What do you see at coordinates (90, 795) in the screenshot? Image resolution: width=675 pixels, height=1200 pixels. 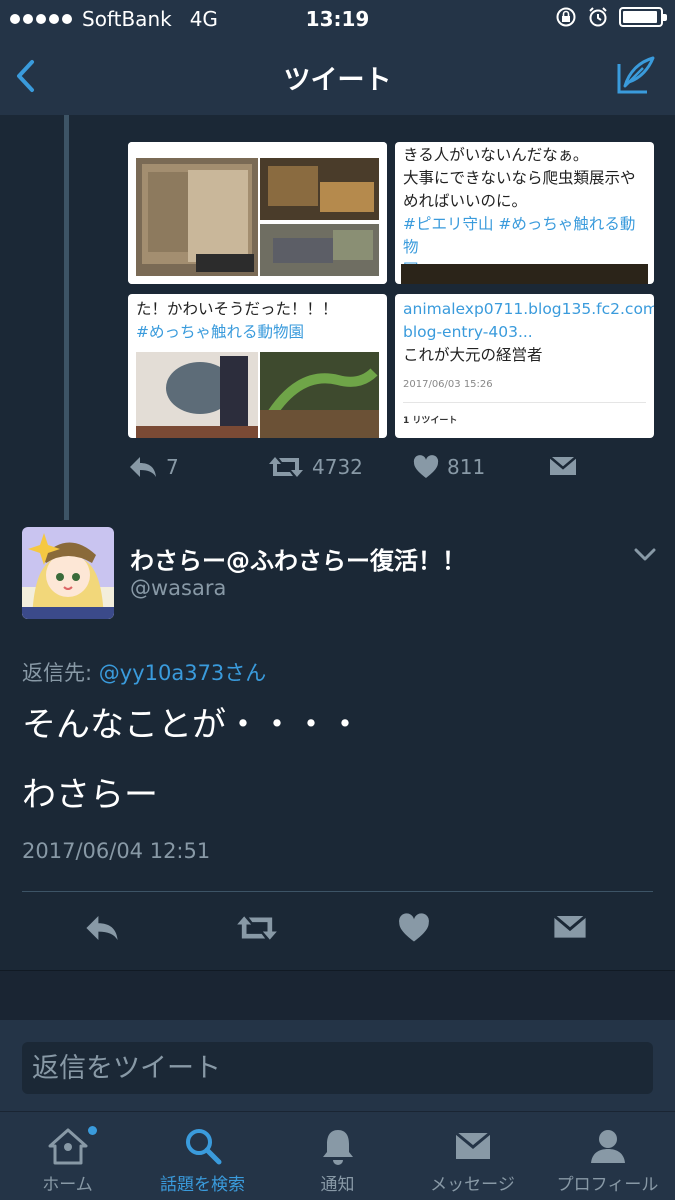 I see `tweet-text-line-2: わさらー` at bounding box center [90, 795].